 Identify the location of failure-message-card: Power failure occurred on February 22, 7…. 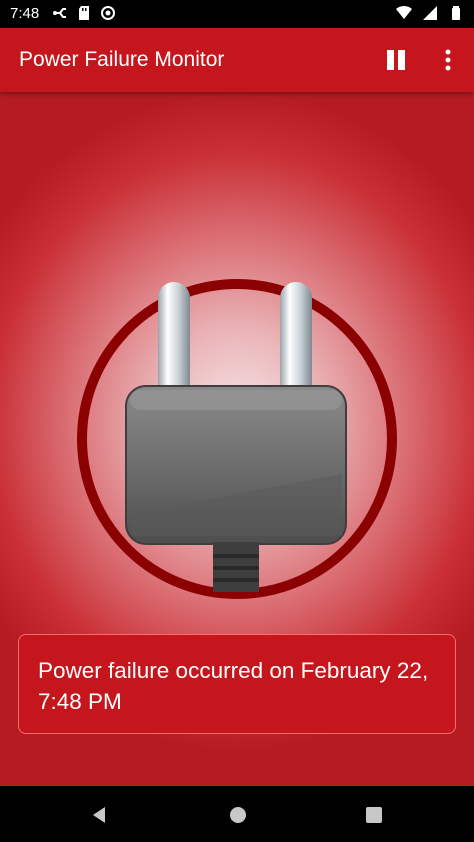
(237, 684).